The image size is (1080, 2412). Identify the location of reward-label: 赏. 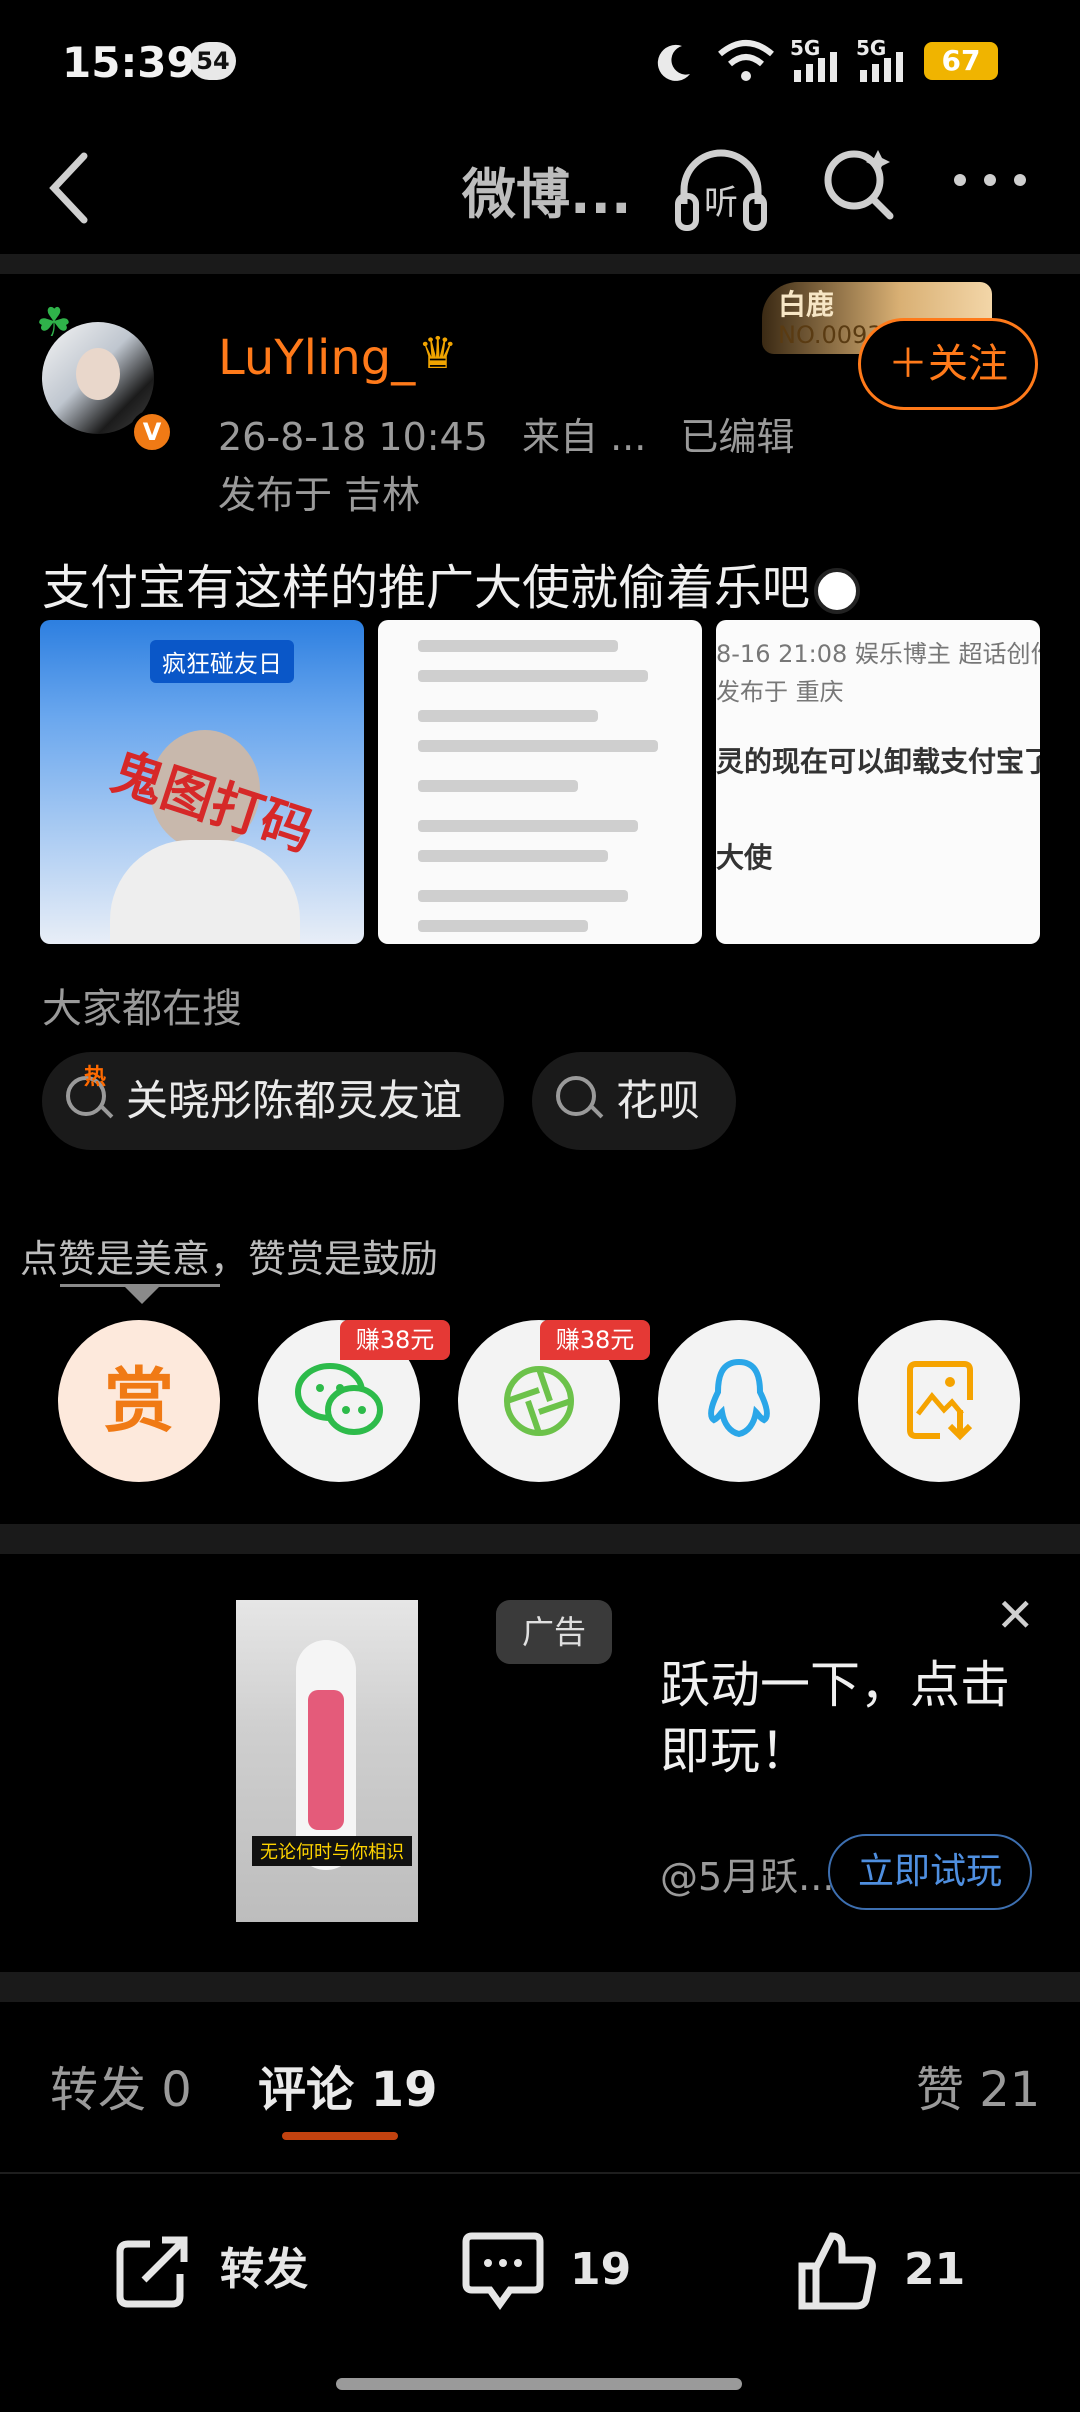
(139, 1401).